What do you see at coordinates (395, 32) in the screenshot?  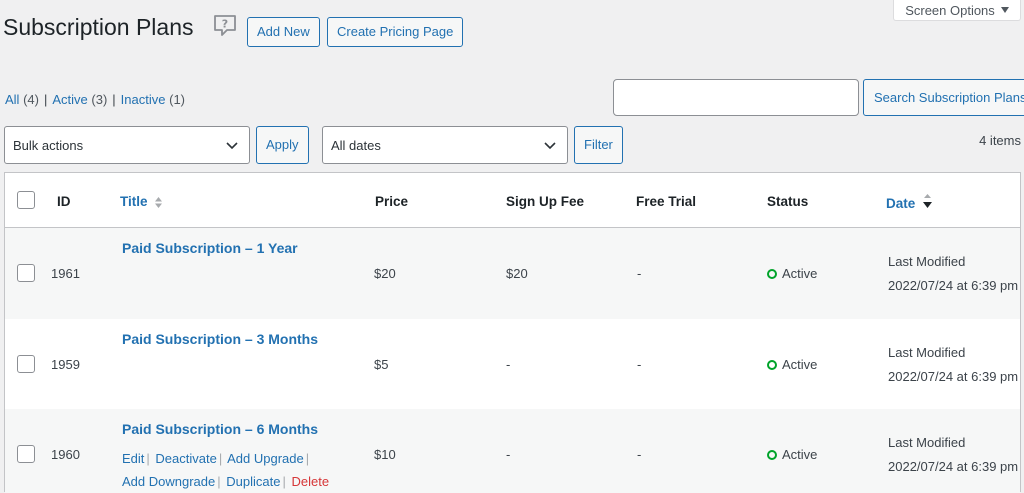 I see `create-pricing-page-button: Create Pricing Page` at bounding box center [395, 32].